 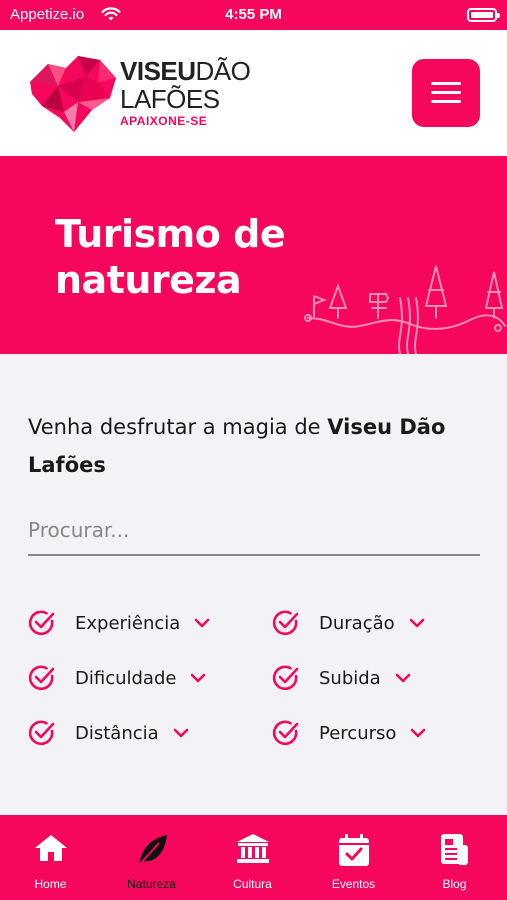 I want to click on filter-label: Percurso, so click(x=358, y=733).